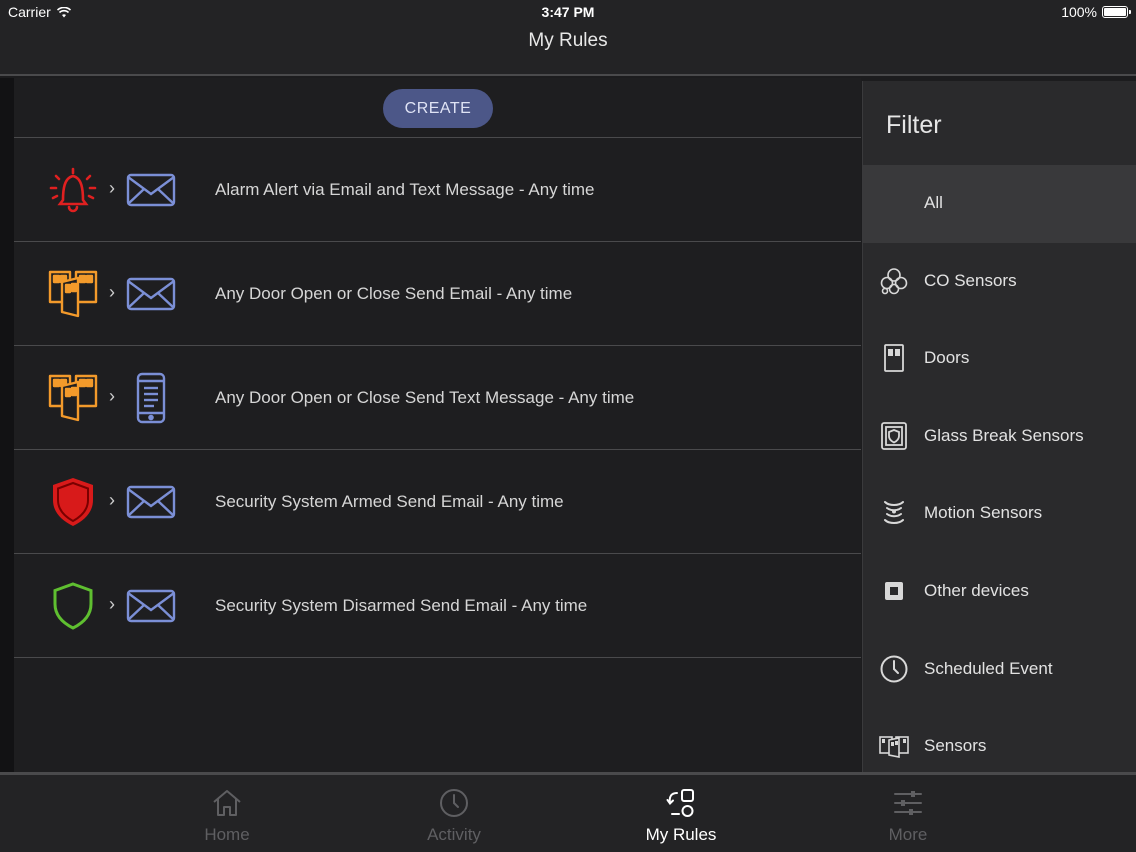  Describe the element at coordinates (999, 359) in the screenshot. I see `filter-item-doors: Doors` at that location.